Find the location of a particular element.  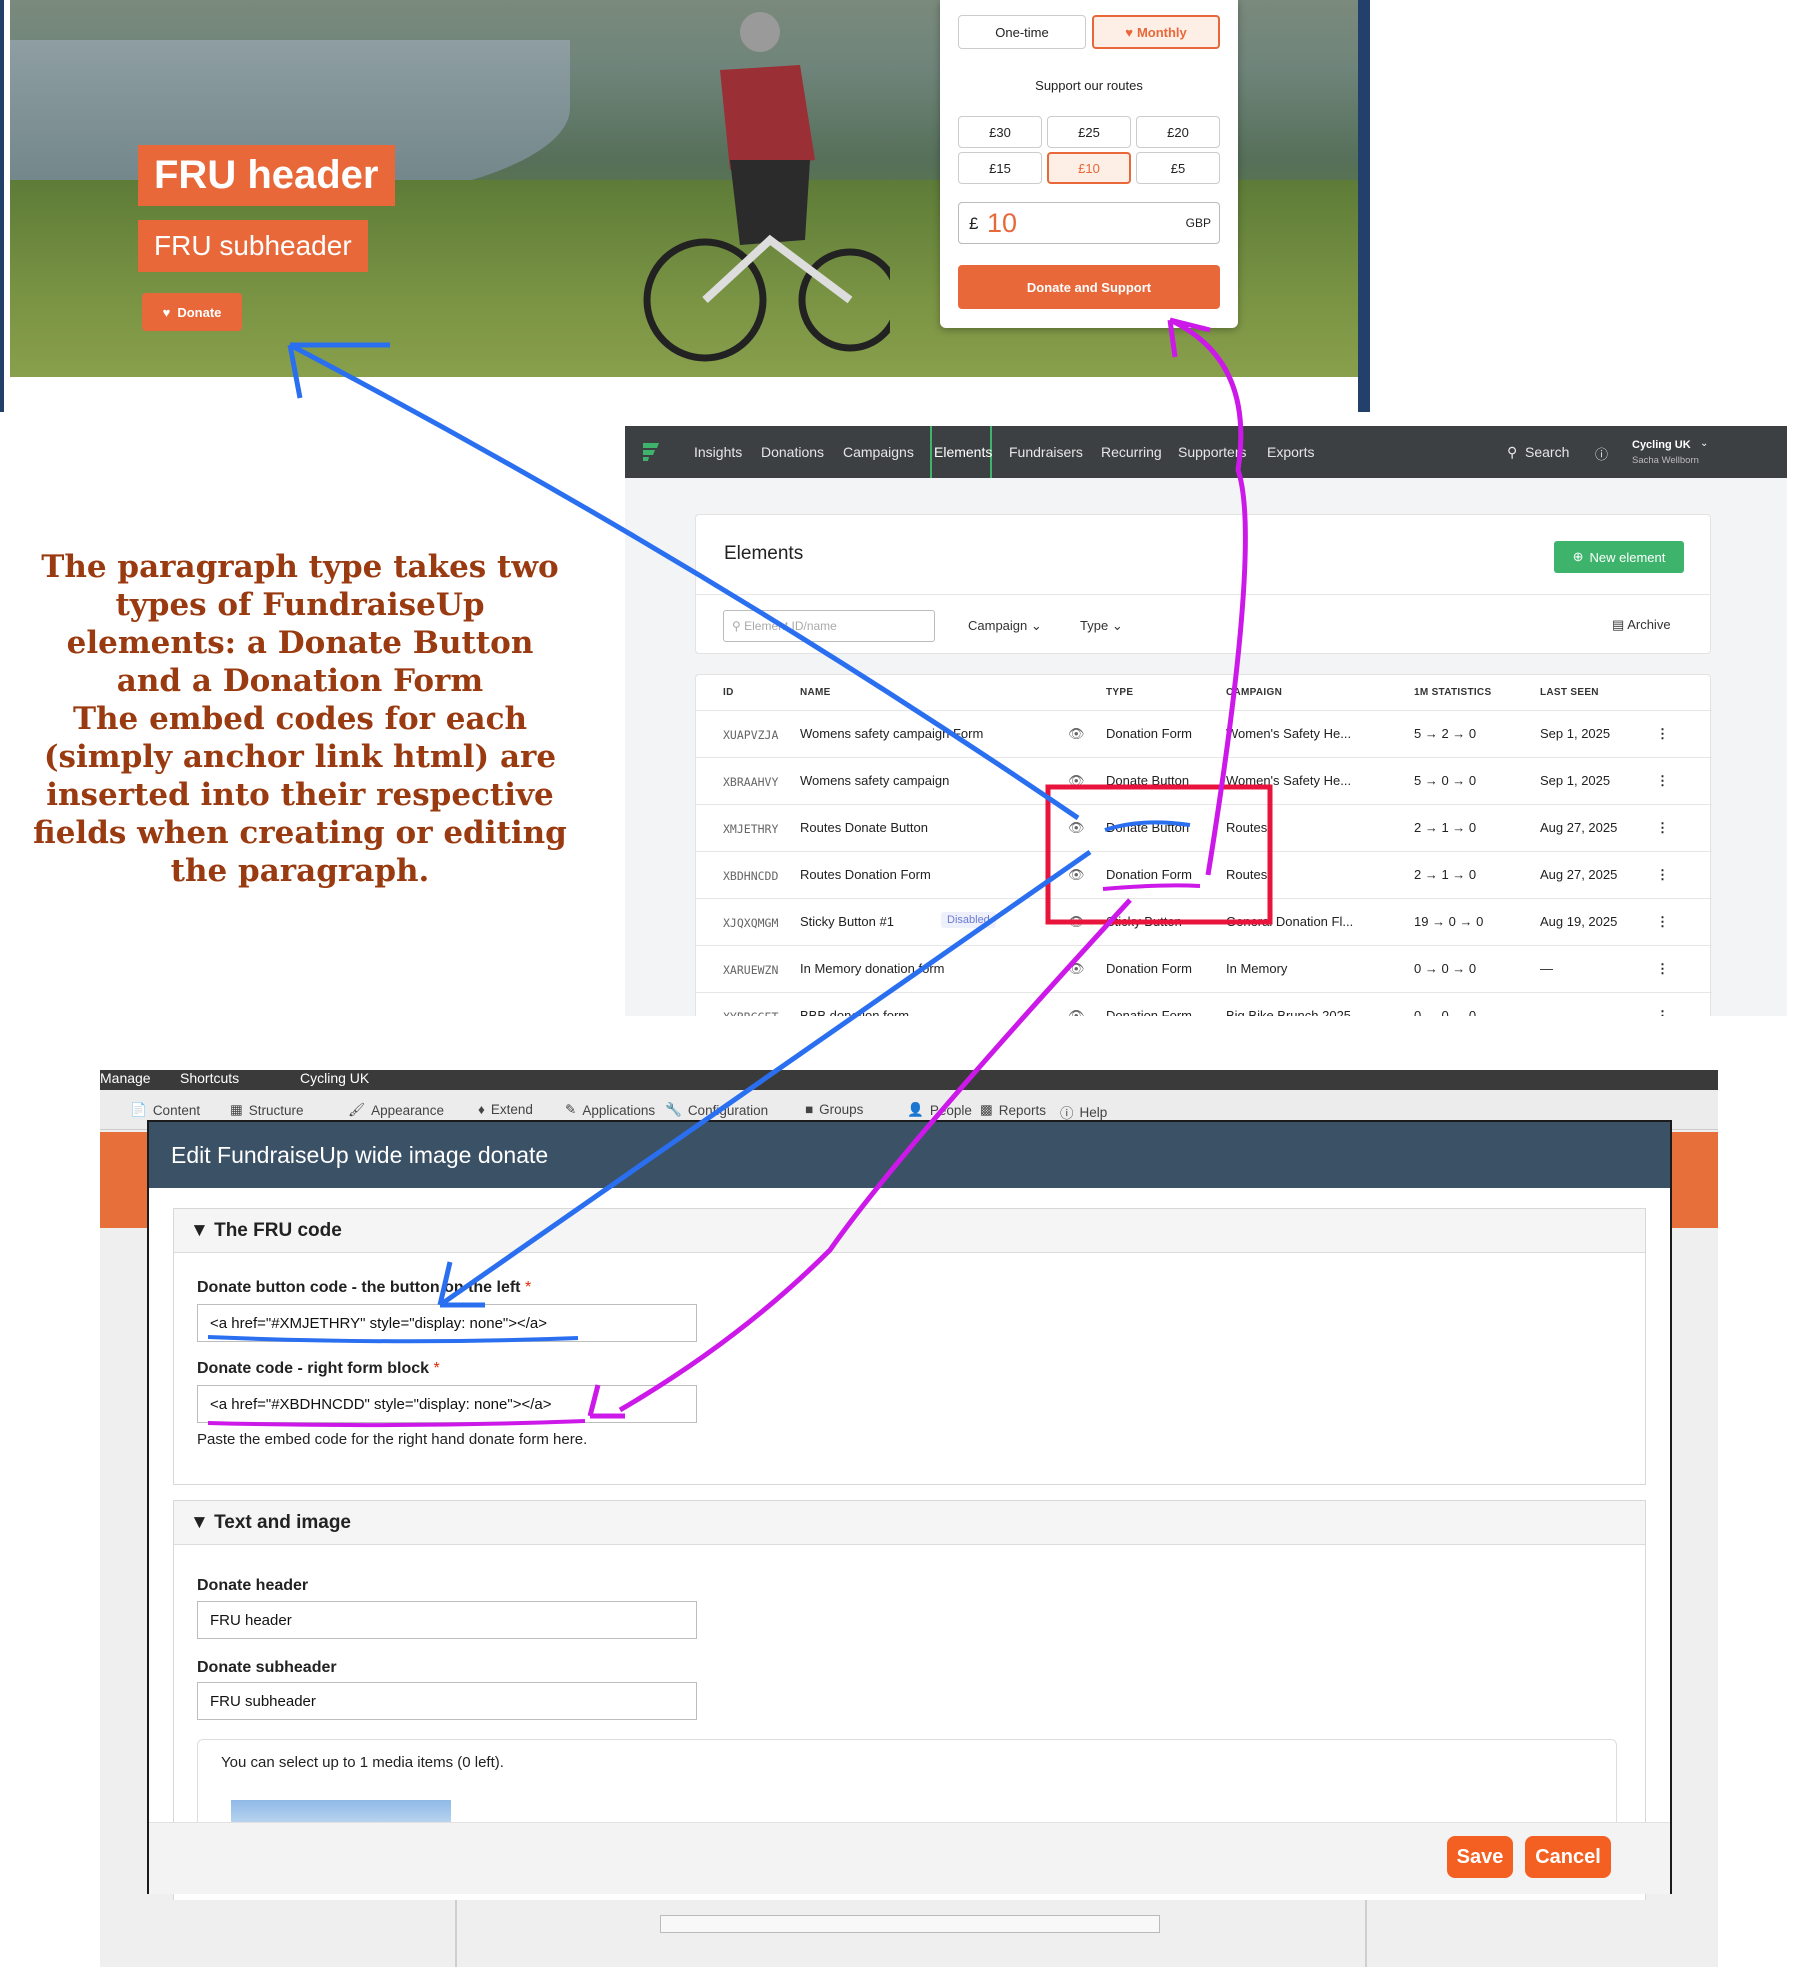

hero-subheader: FRU subheader is located at coordinates (253, 246).